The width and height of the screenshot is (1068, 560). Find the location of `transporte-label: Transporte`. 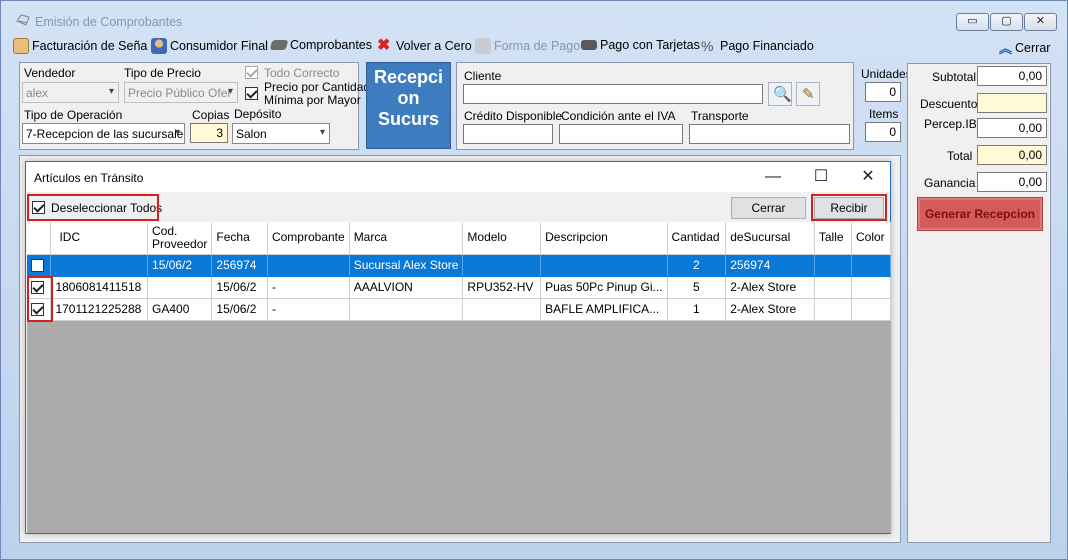

transporte-label: Transporte is located at coordinates (720, 116).